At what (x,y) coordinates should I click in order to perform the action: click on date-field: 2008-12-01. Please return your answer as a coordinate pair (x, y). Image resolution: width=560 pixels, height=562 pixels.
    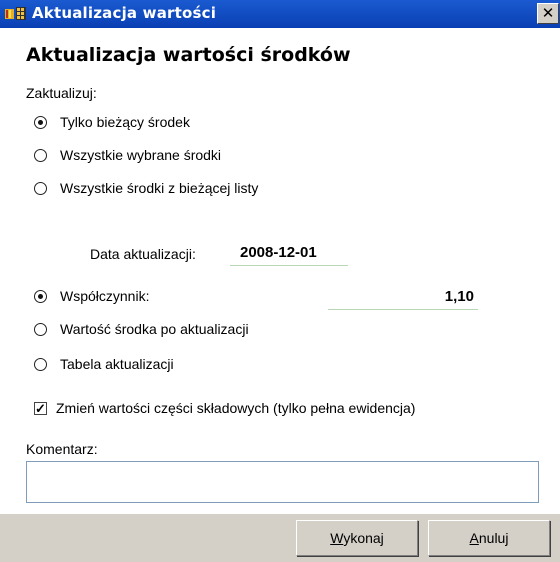
    Looking at the image, I should click on (289, 253).